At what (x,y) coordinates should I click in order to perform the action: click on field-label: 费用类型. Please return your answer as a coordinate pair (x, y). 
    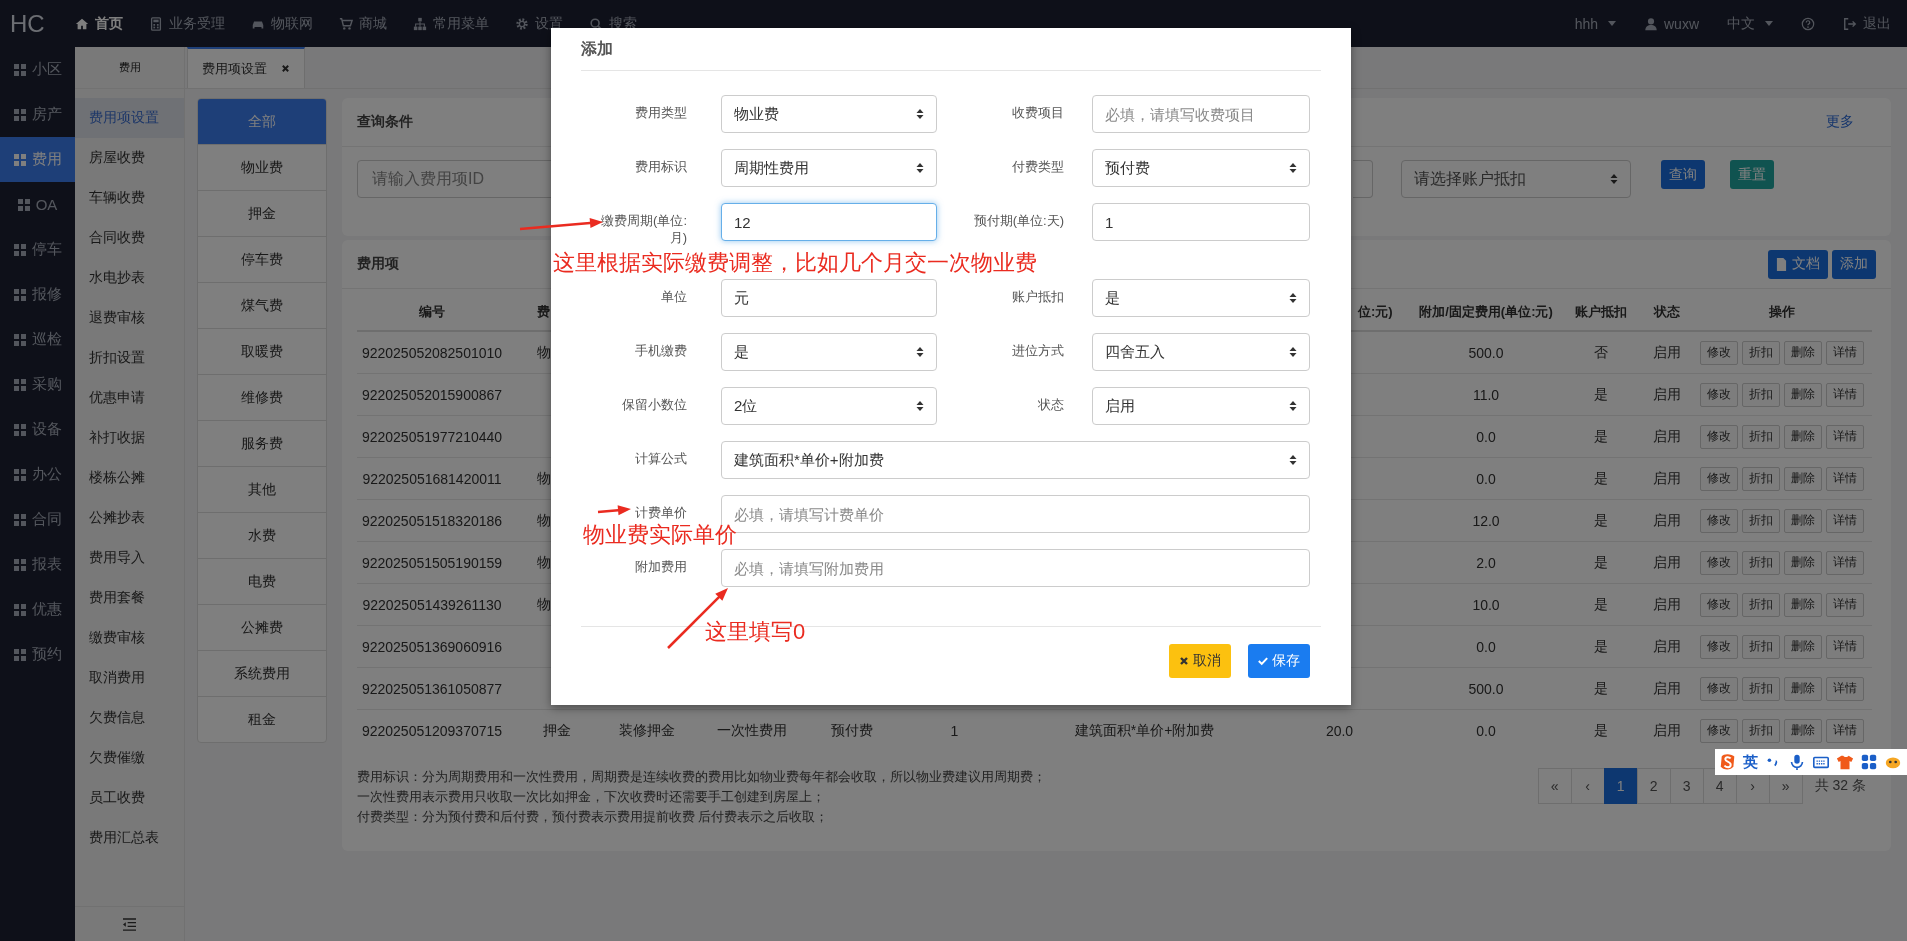
    Looking at the image, I should click on (661, 112).